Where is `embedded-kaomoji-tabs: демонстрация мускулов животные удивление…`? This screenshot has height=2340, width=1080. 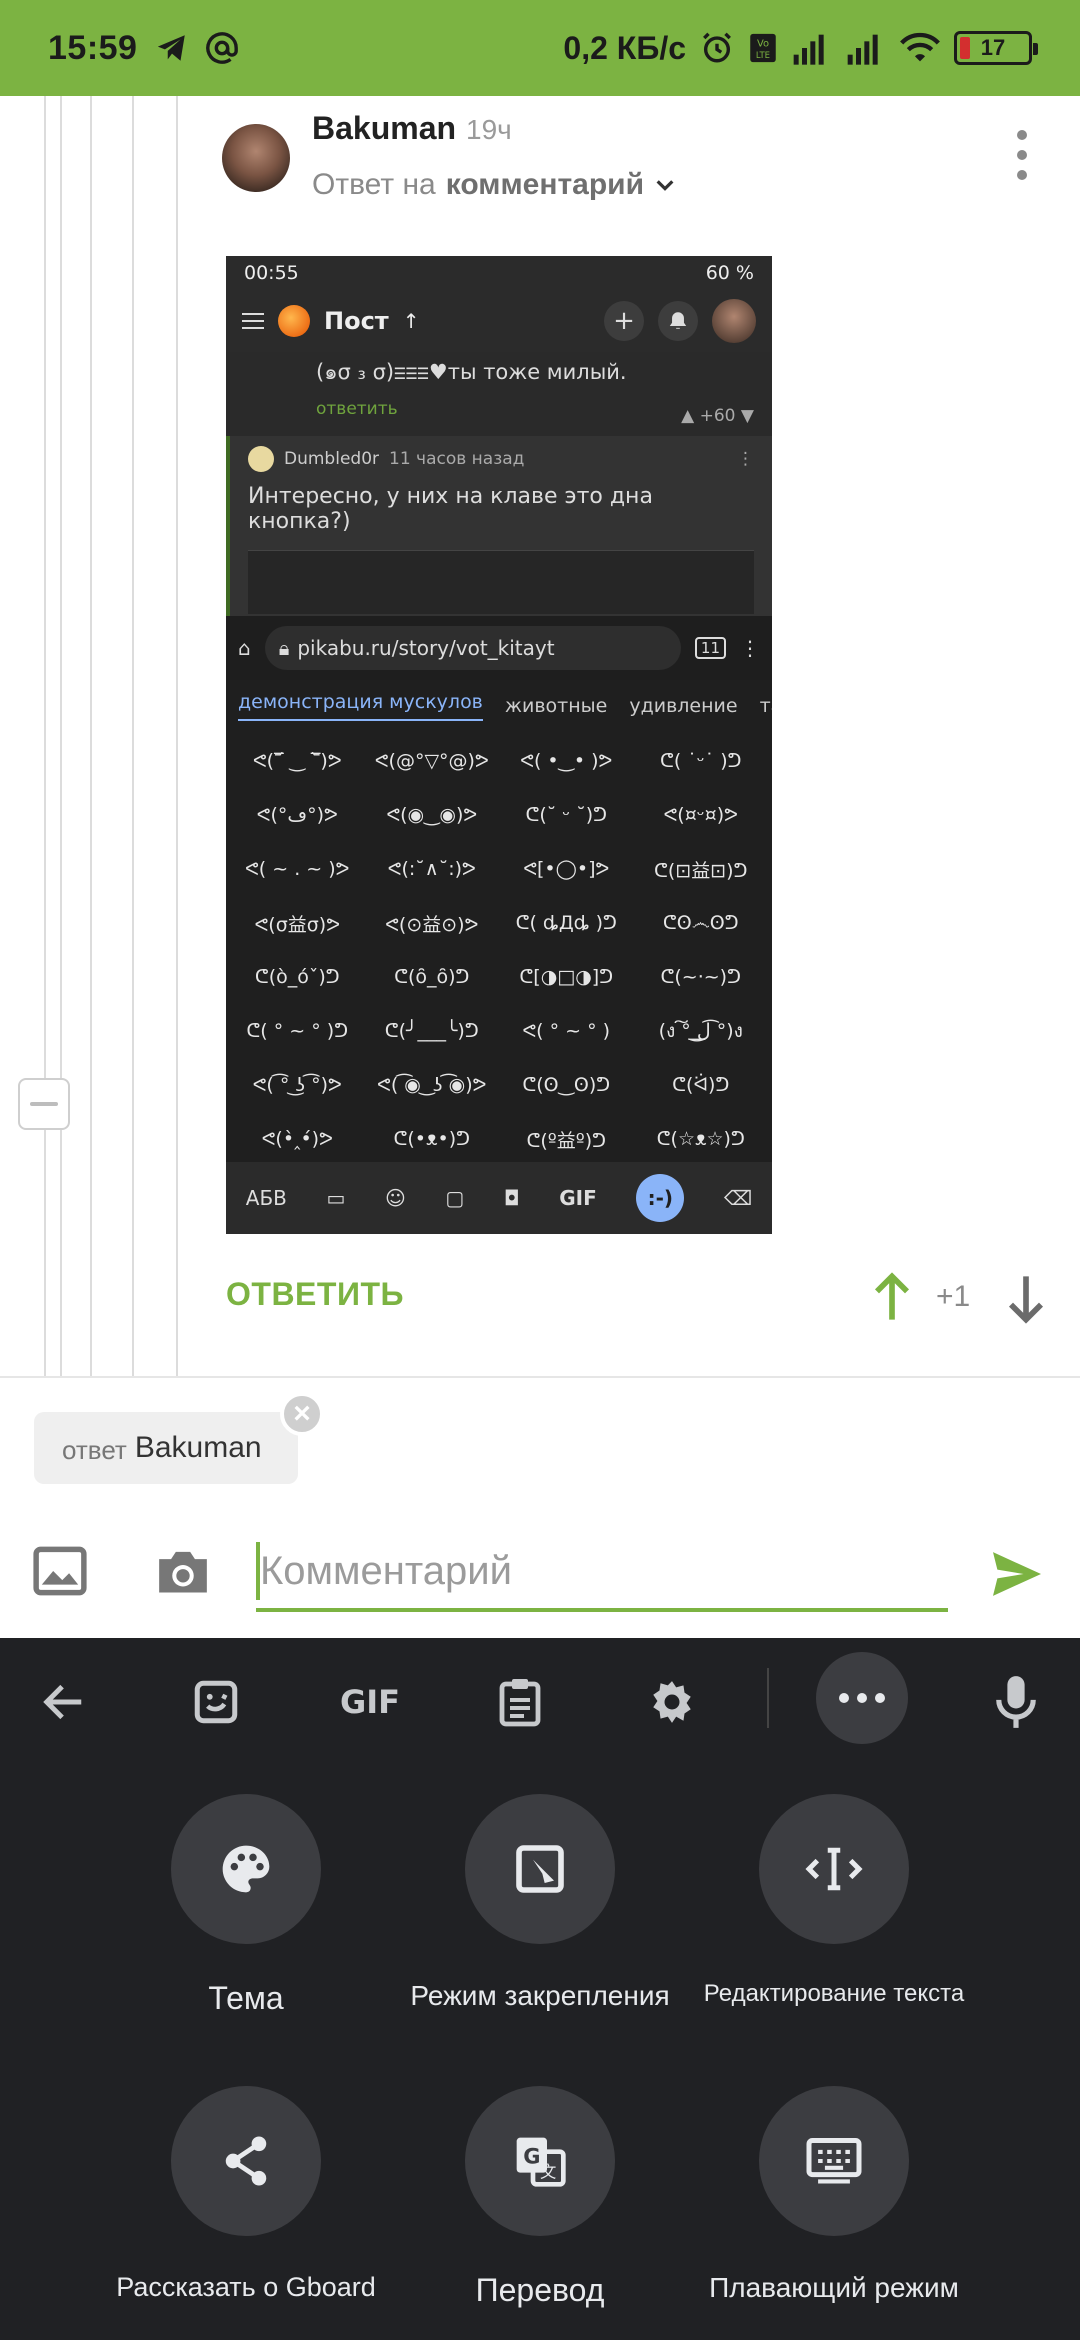 embedded-kaomoji-tabs: демонстрация мускулов животные удивление… is located at coordinates (499, 706).